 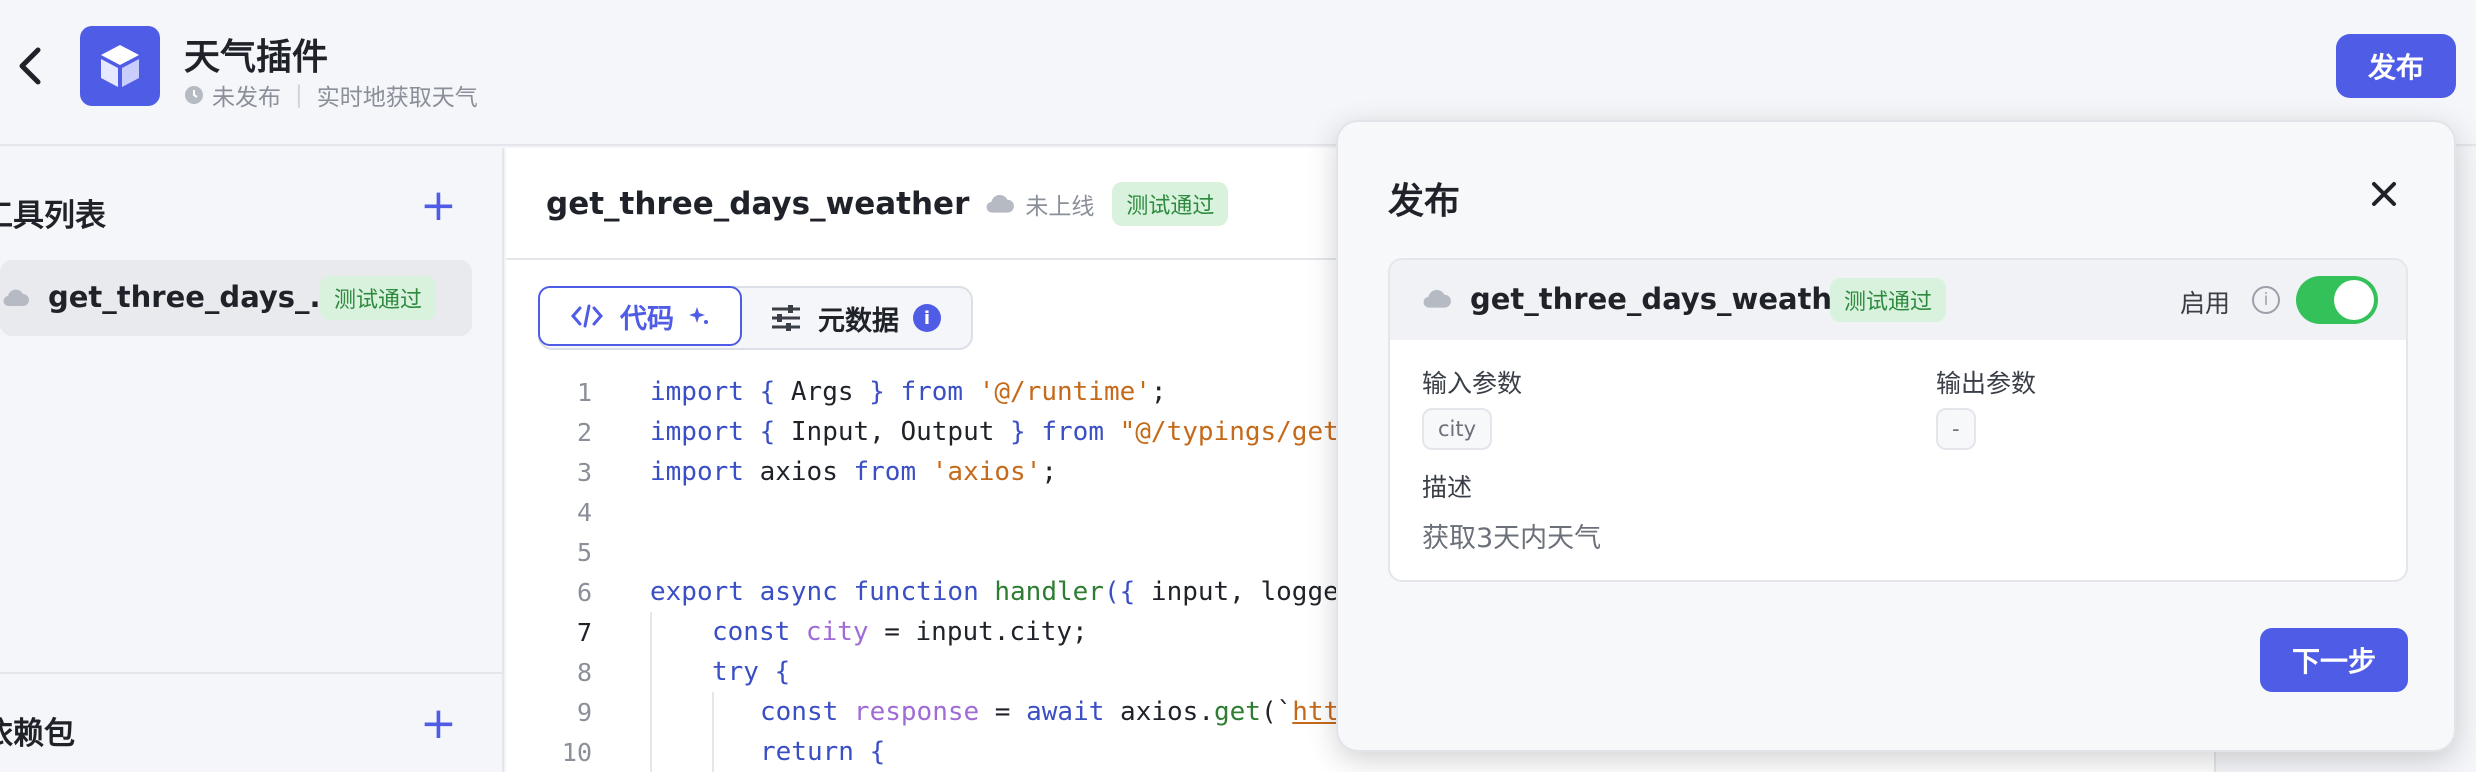 What do you see at coordinates (246, 98) in the screenshot?
I see `publish-status: 未发布` at bounding box center [246, 98].